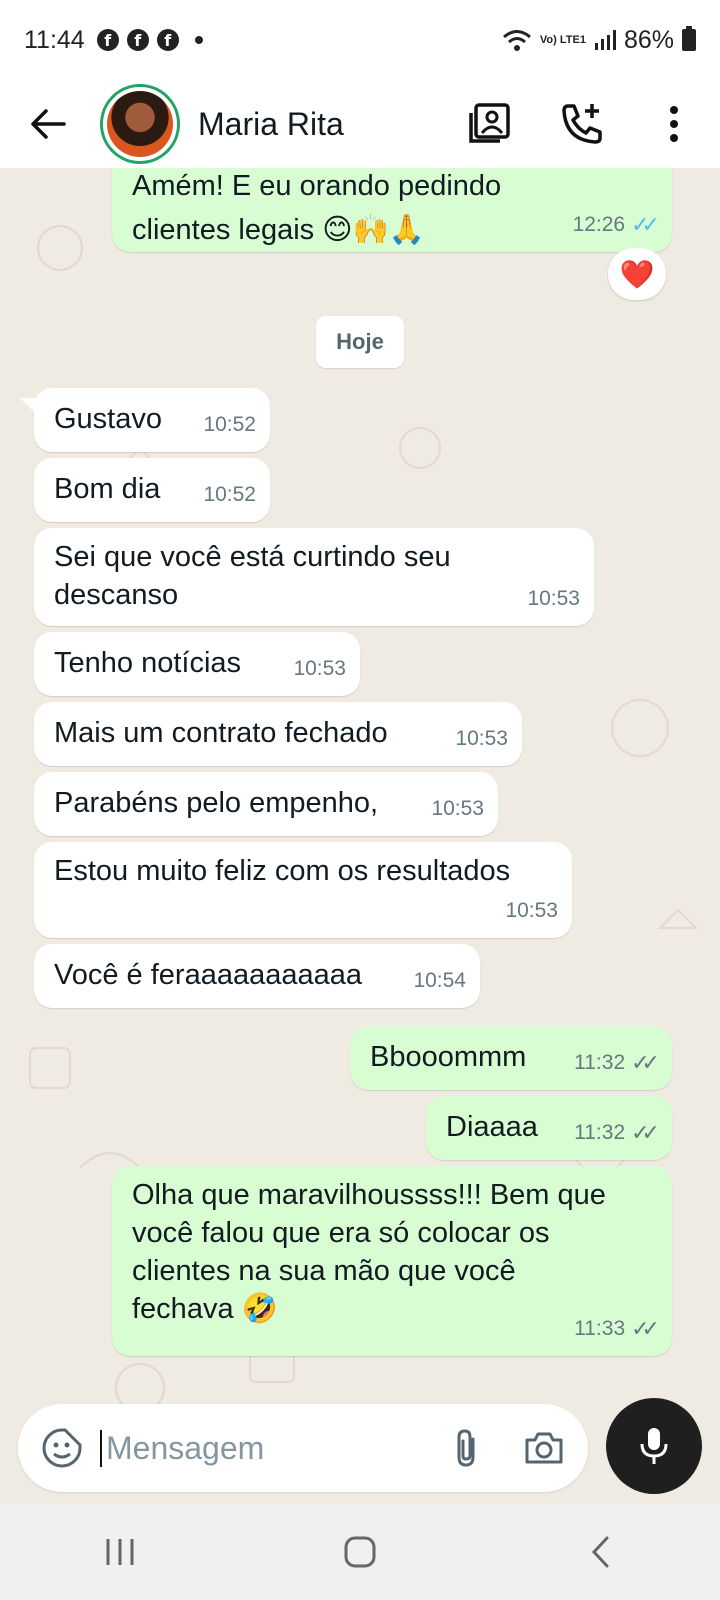  I want to click on back-button, so click(48, 124).